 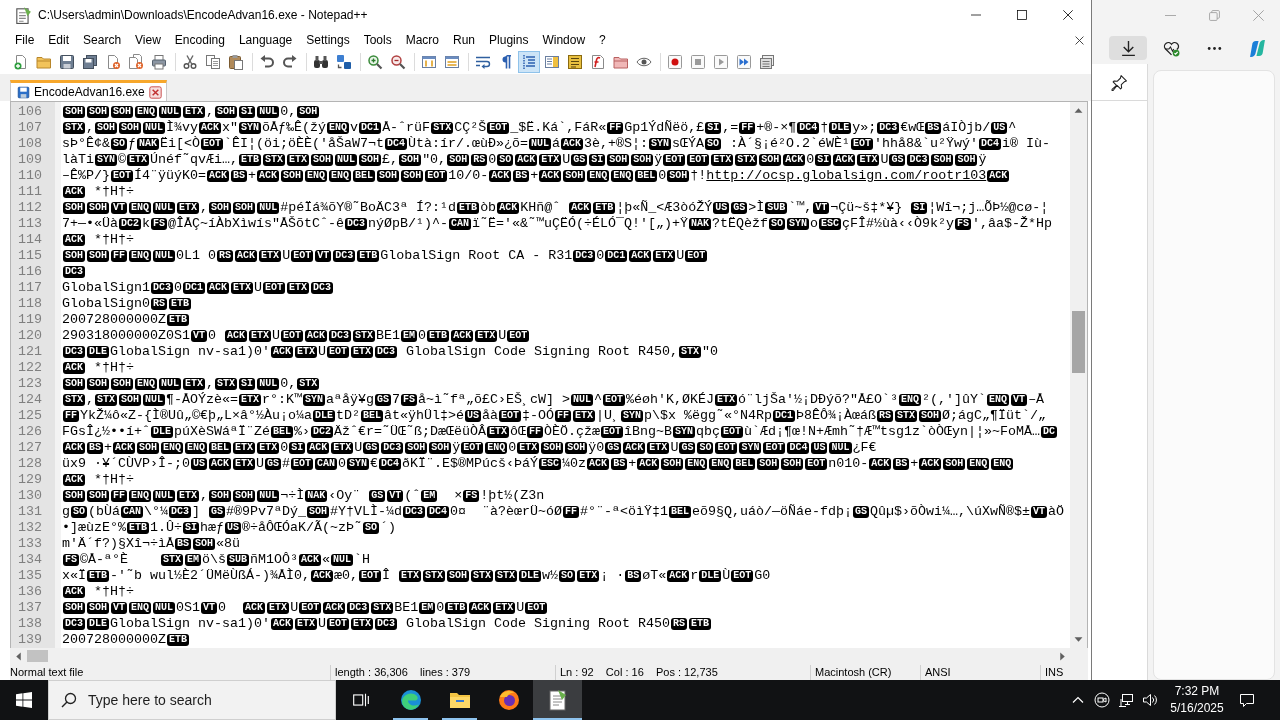 What do you see at coordinates (361, 700) in the screenshot?
I see `task-view-icon` at bounding box center [361, 700].